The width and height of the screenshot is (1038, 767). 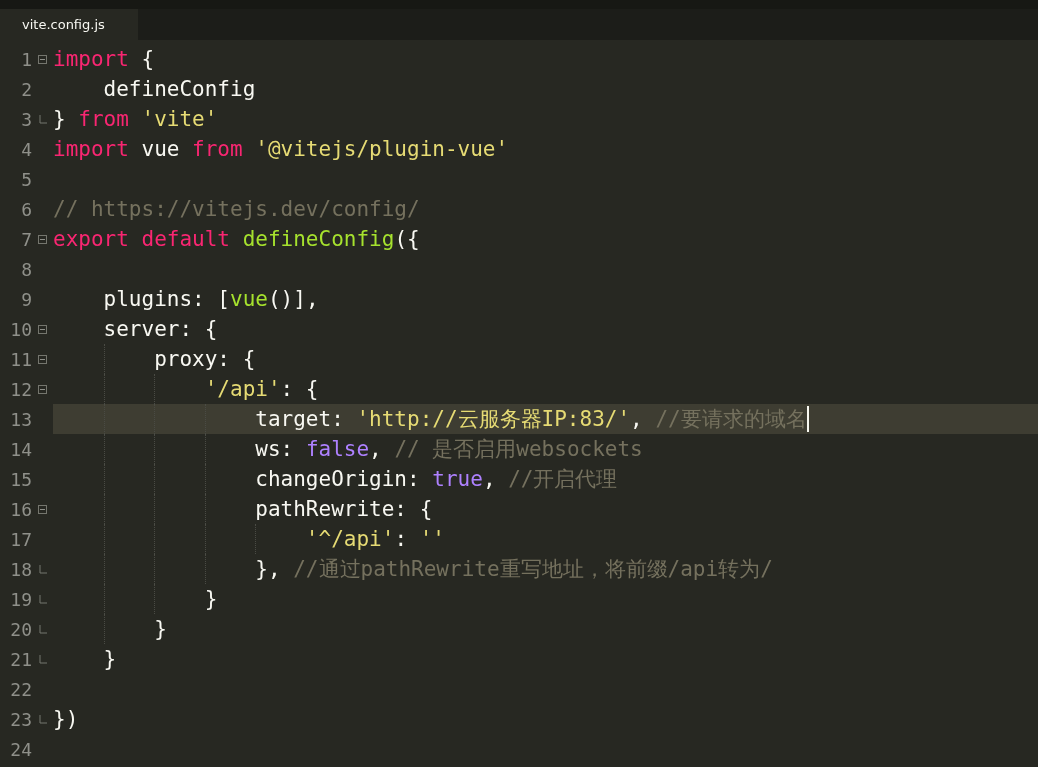 I want to click on line-number: 24, so click(x=20, y=749).